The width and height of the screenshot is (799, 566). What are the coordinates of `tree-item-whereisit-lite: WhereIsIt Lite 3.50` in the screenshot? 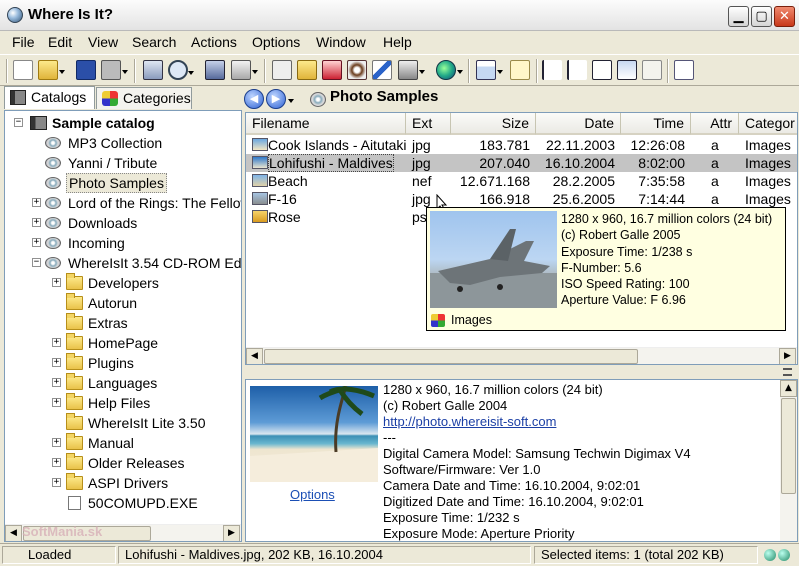 It's located at (123, 423).